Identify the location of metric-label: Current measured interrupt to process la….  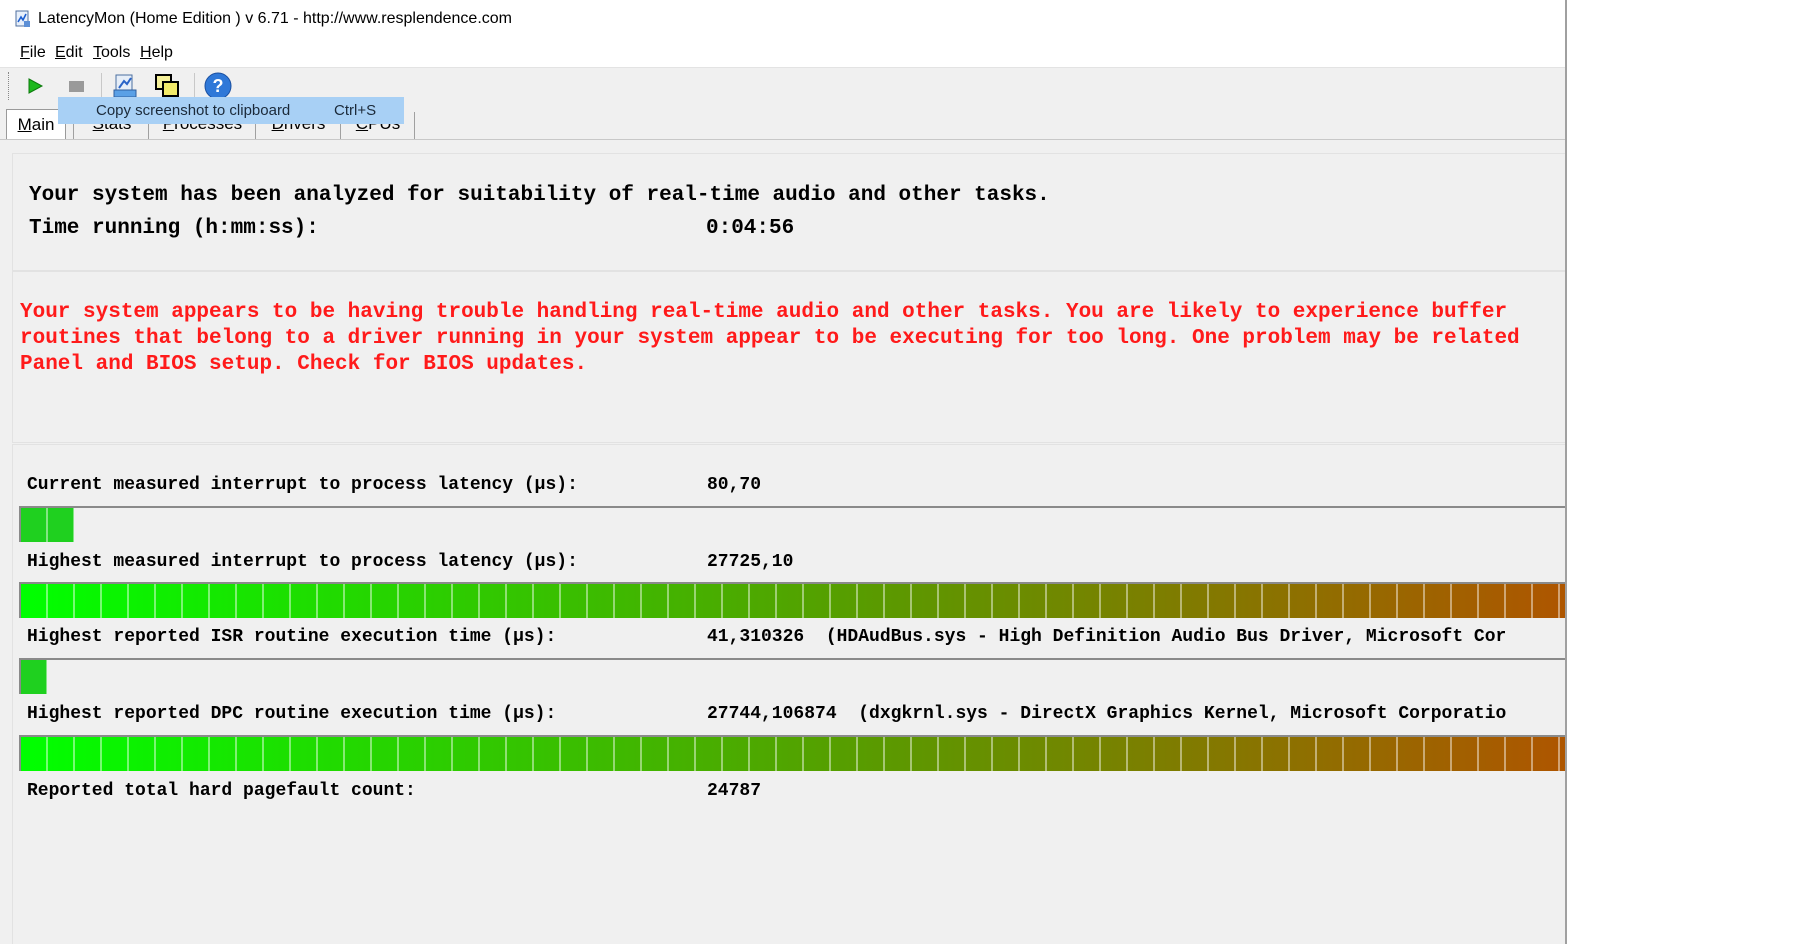
(302, 485).